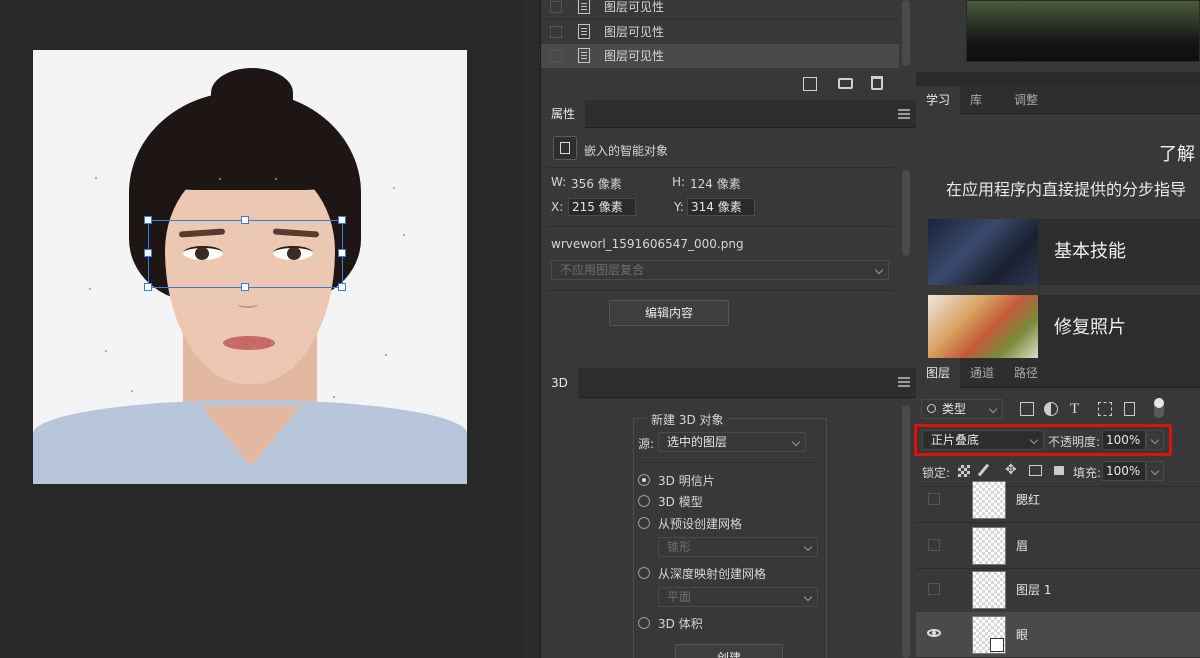 Image resolution: width=1200 pixels, height=658 pixels. I want to click on layer-row: 图层 1, so click(1058, 590).